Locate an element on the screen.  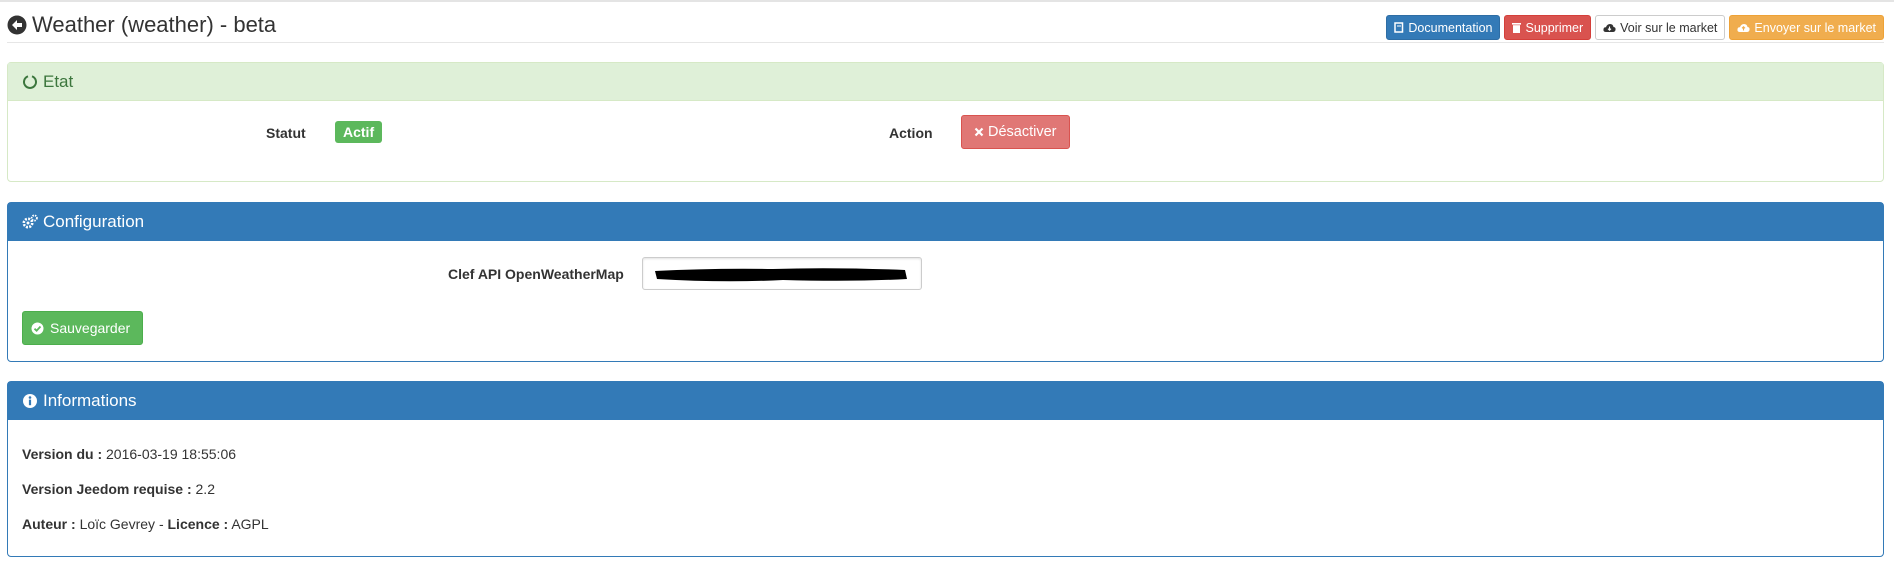
documentation-button: Documentation is located at coordinates (1443, 27).